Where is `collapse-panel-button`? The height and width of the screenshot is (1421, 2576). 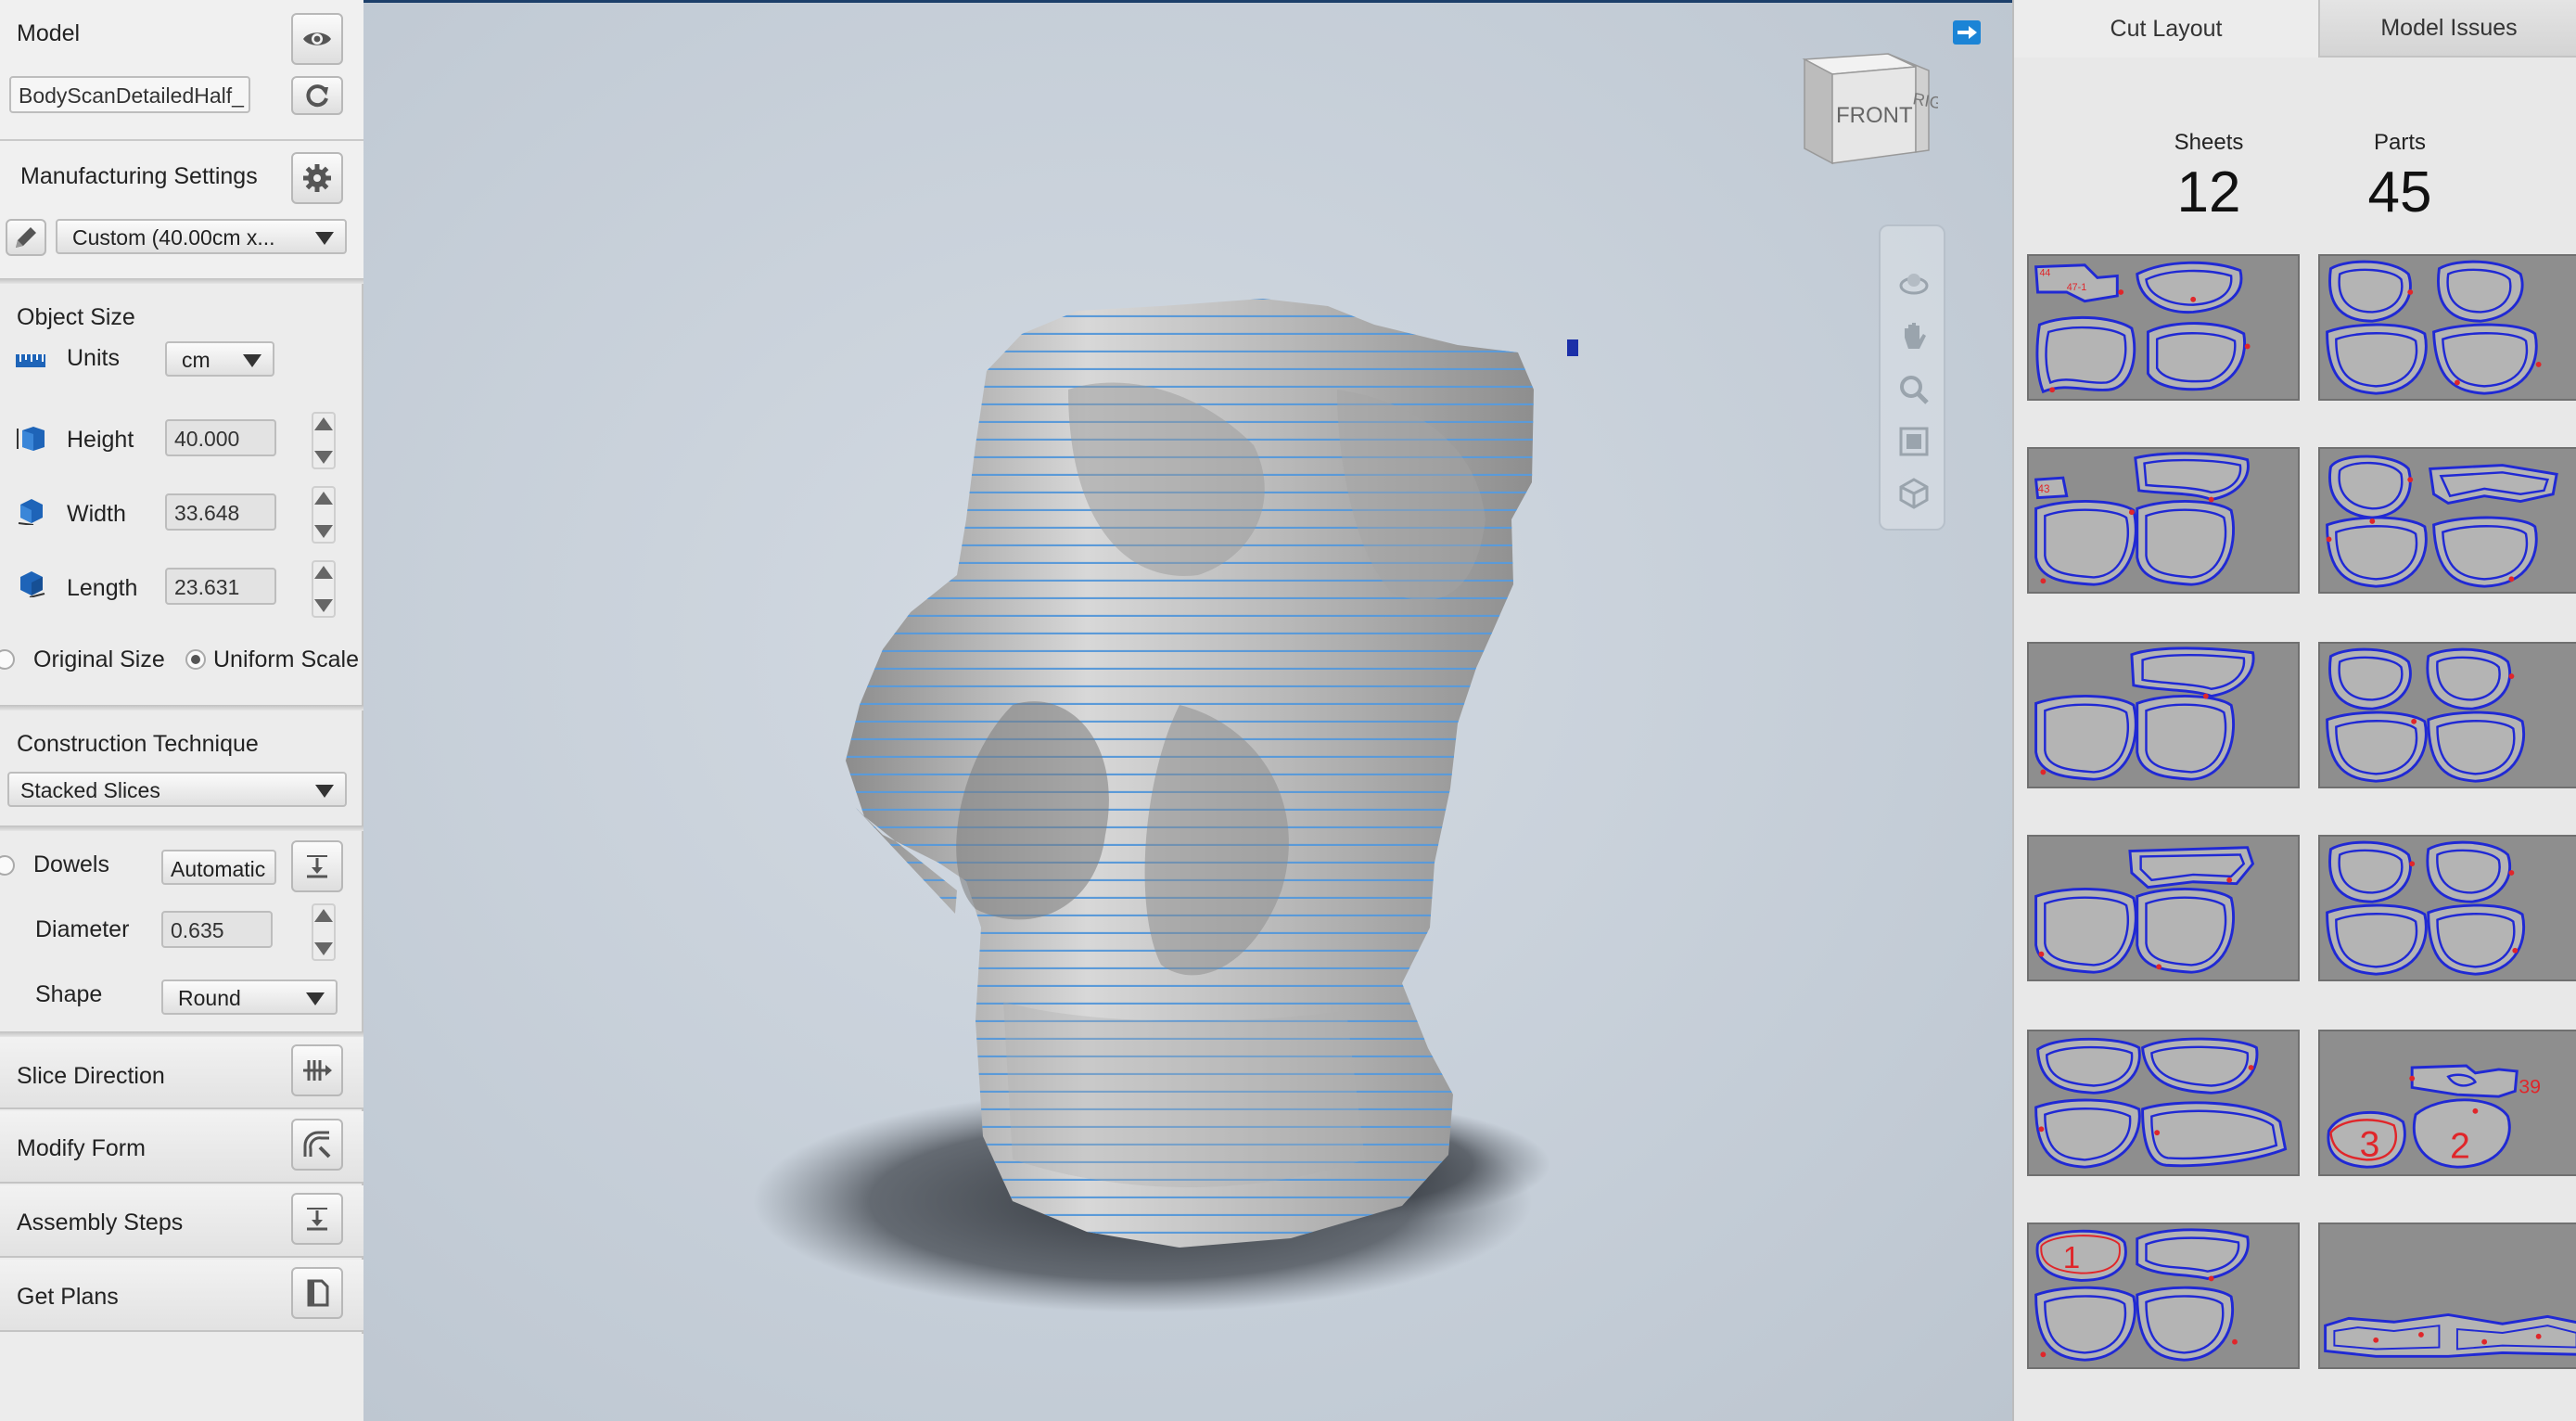
collapse-panel-button is located at coordinates (1967, 33).